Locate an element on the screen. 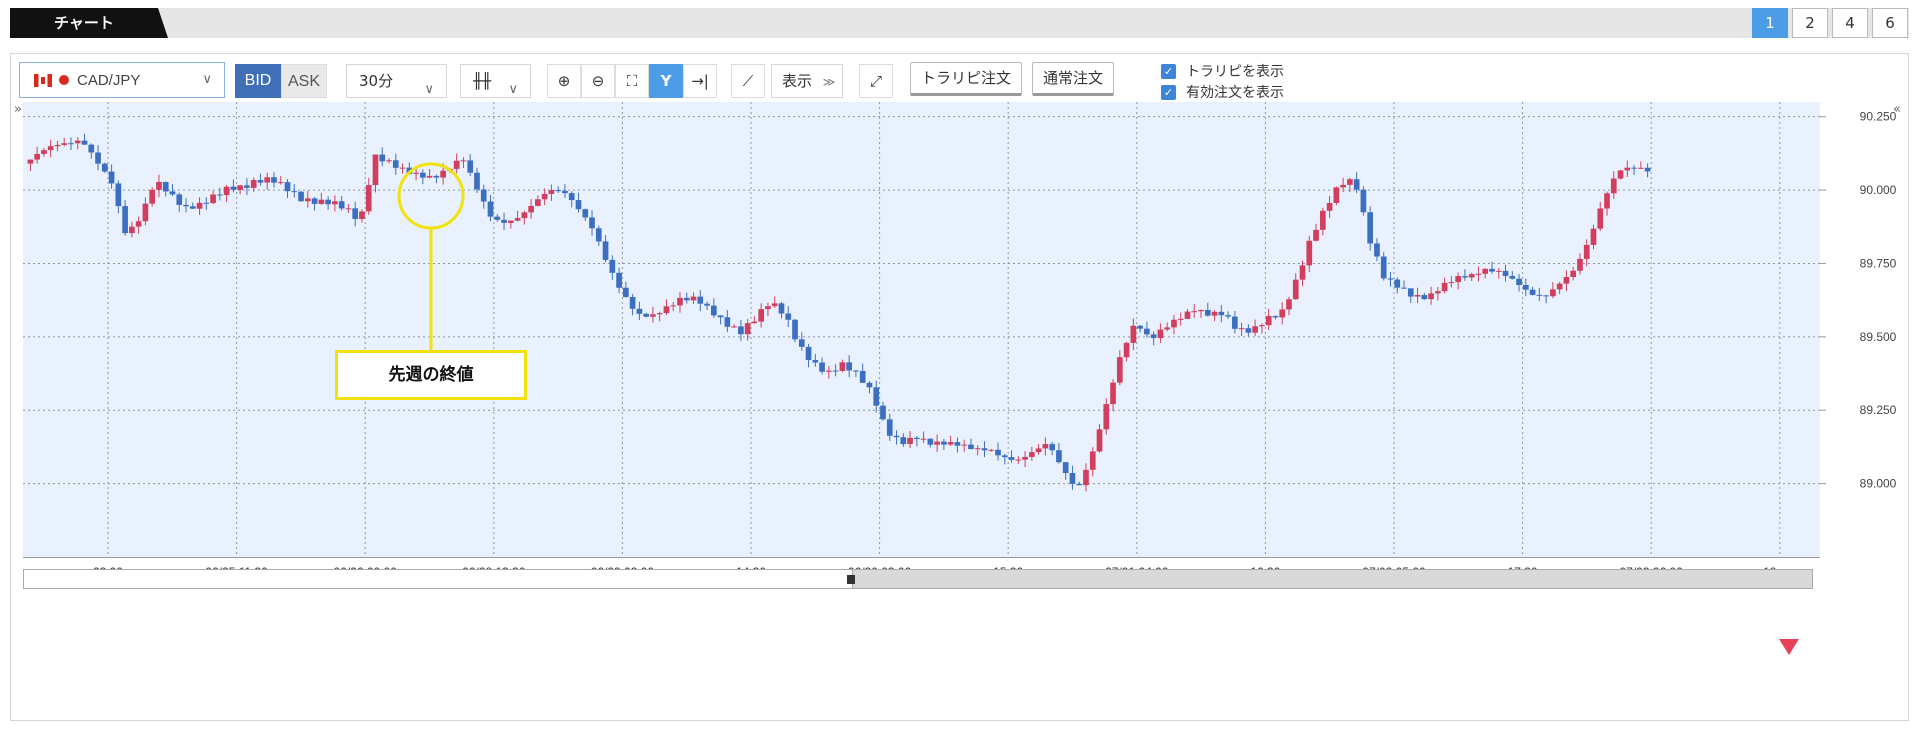  layout-1-button: 1 is located at coordinates (1770, 23).